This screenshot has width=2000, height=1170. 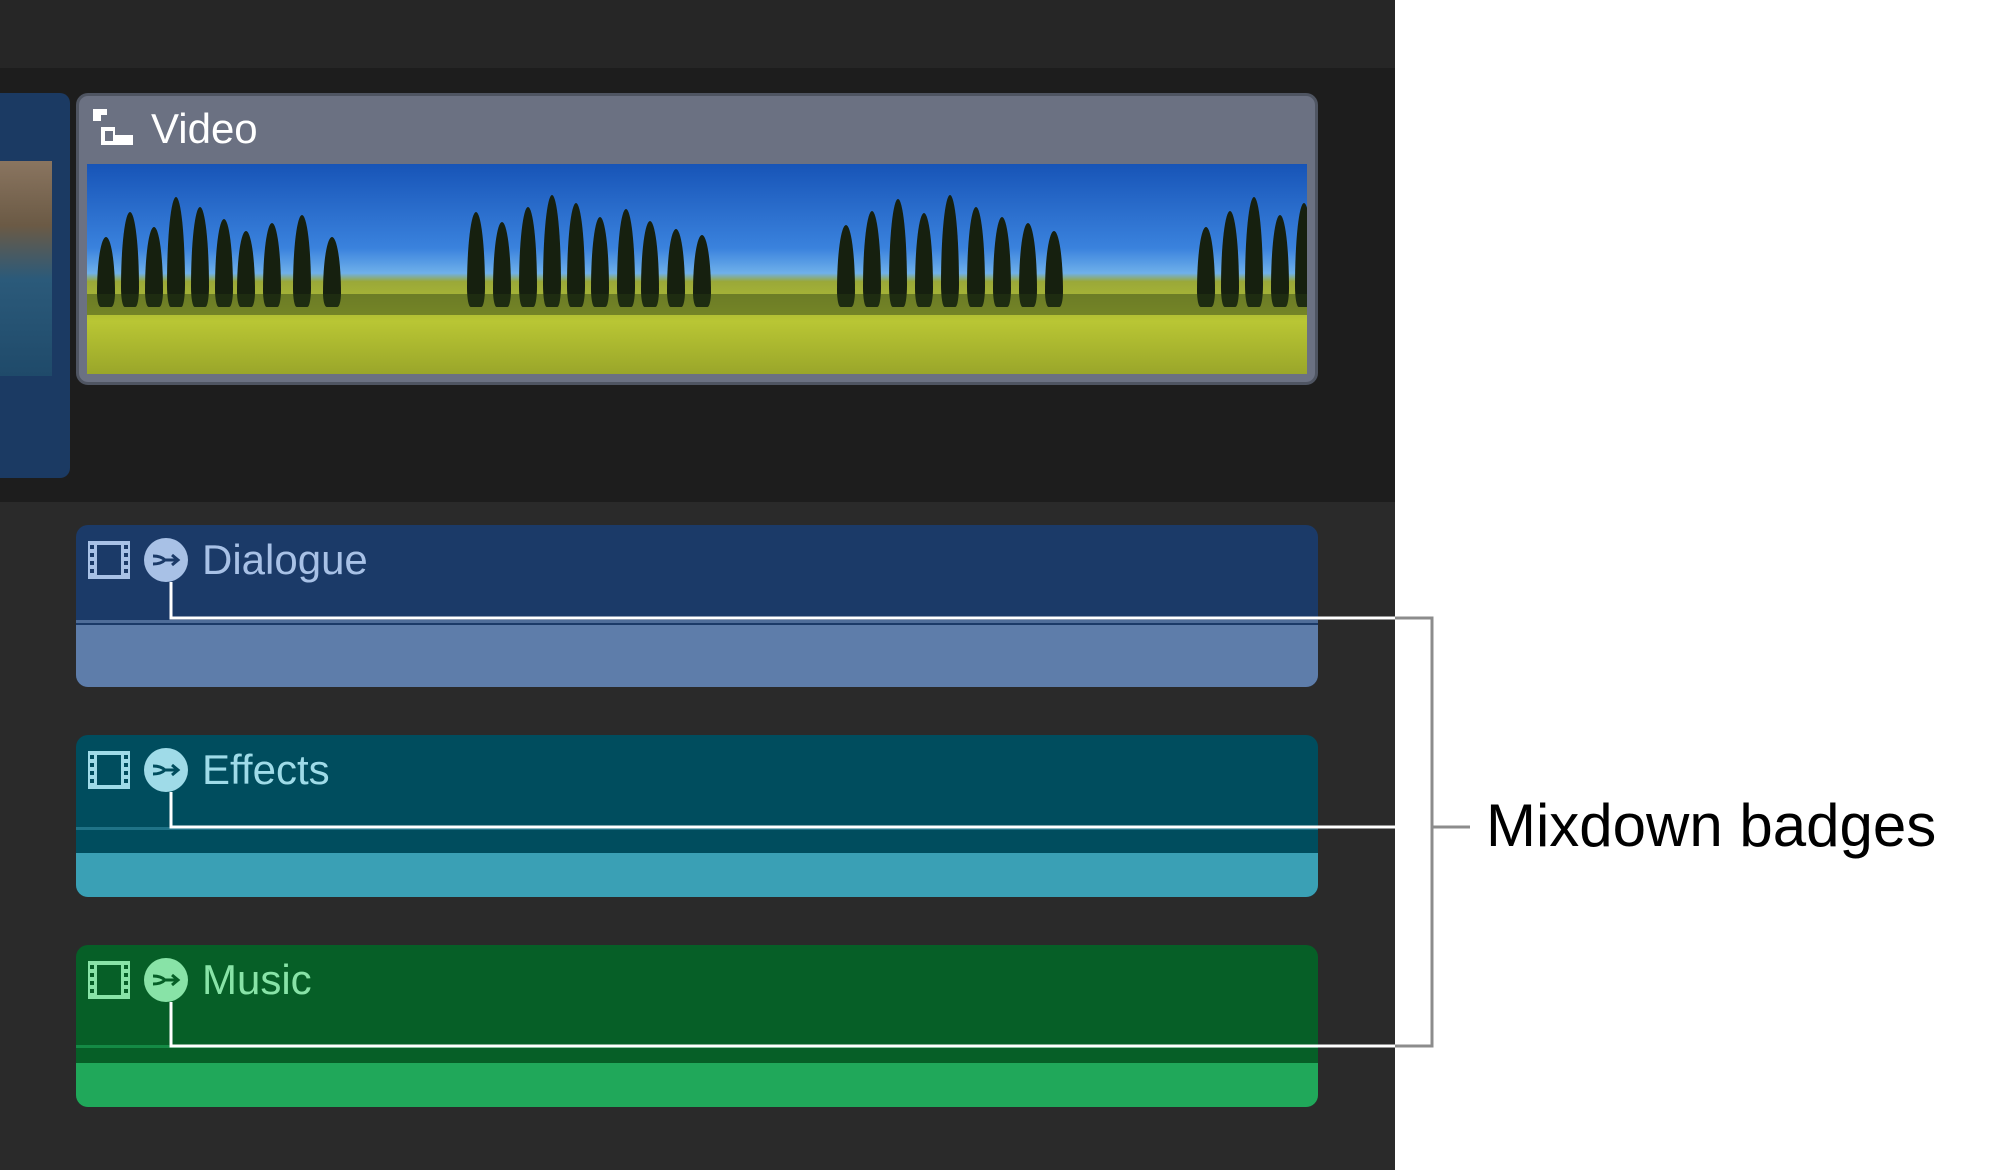 I want to click on callout-bracket, so click(x=1414, y=832).